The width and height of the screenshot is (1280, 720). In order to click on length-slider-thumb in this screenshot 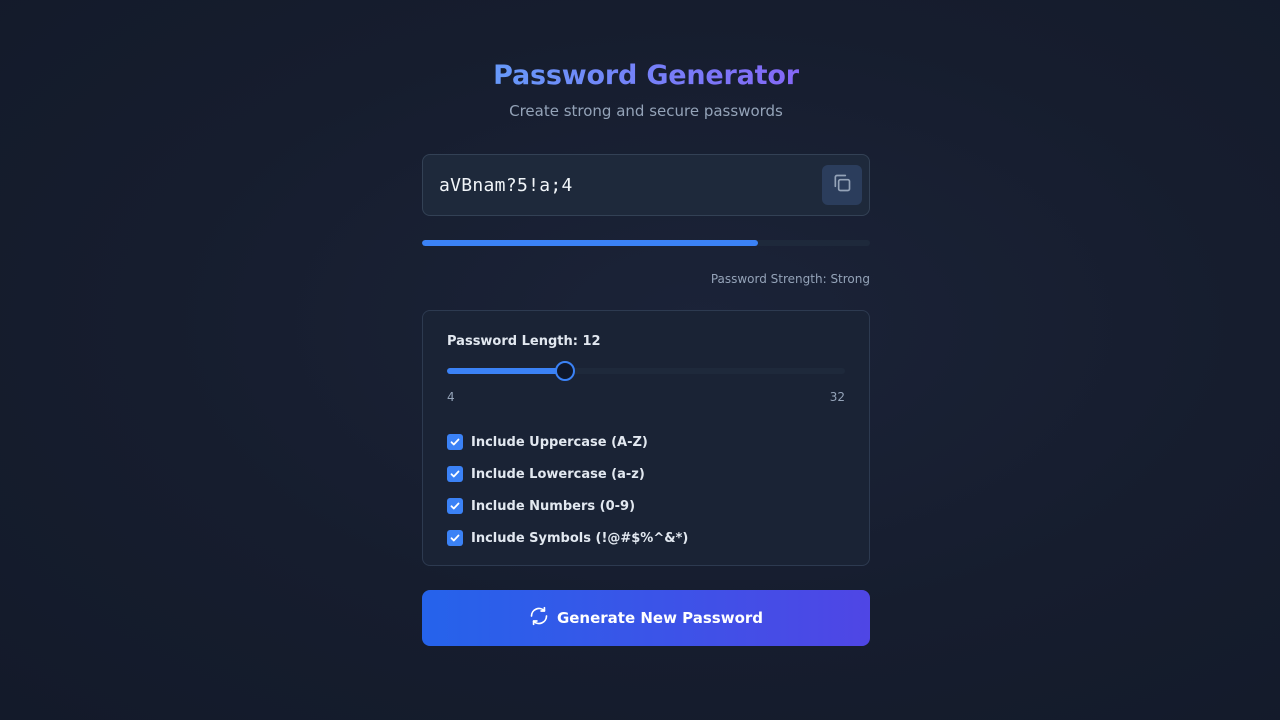, I will do `click(565, 371)`.